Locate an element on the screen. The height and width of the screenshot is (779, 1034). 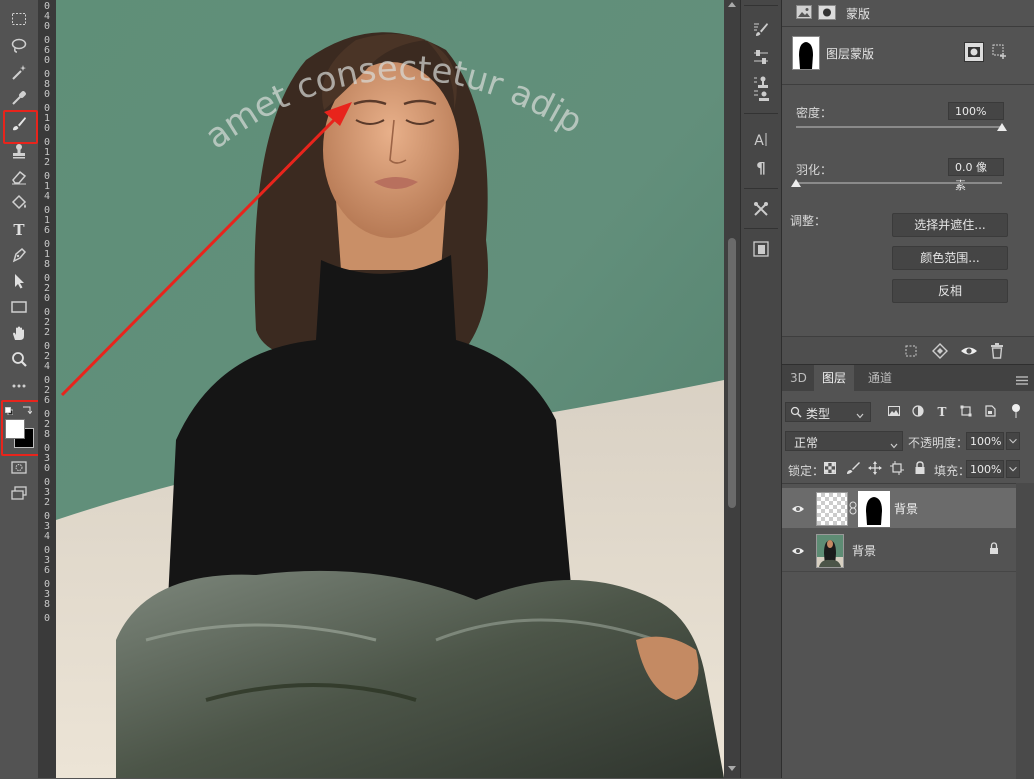
filter-type-icon: T is located at coordinates (942, 412).